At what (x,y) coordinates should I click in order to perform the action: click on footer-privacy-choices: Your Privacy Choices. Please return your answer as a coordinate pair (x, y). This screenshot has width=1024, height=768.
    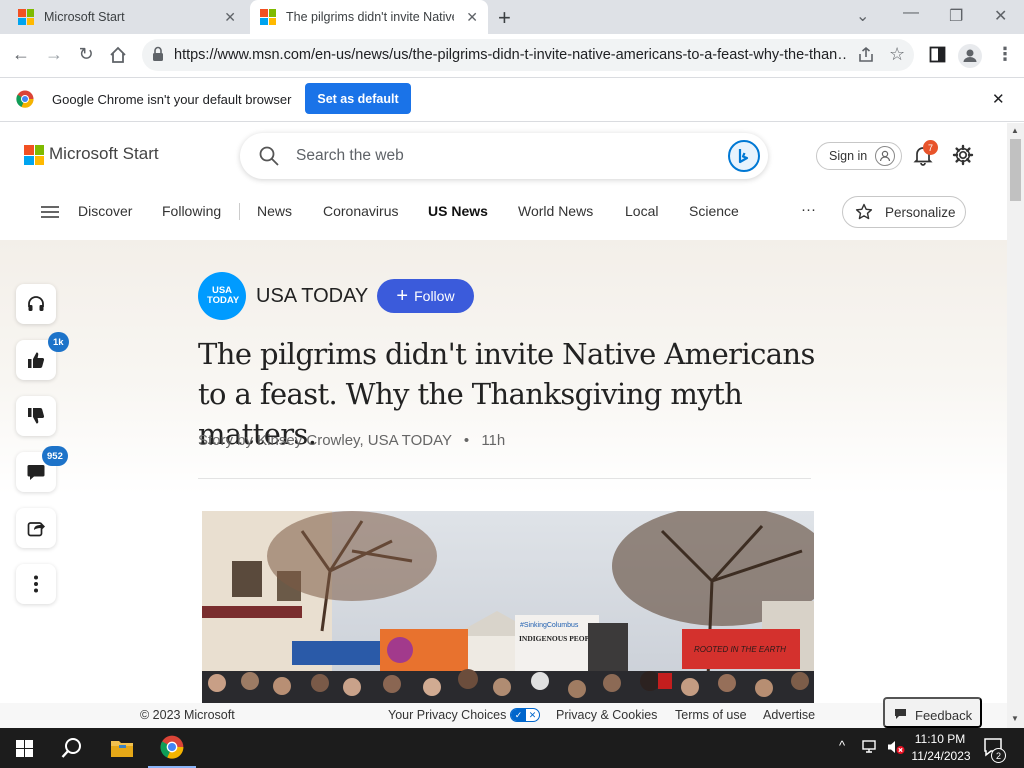
    Looking at the image, I should click on (447, 715).